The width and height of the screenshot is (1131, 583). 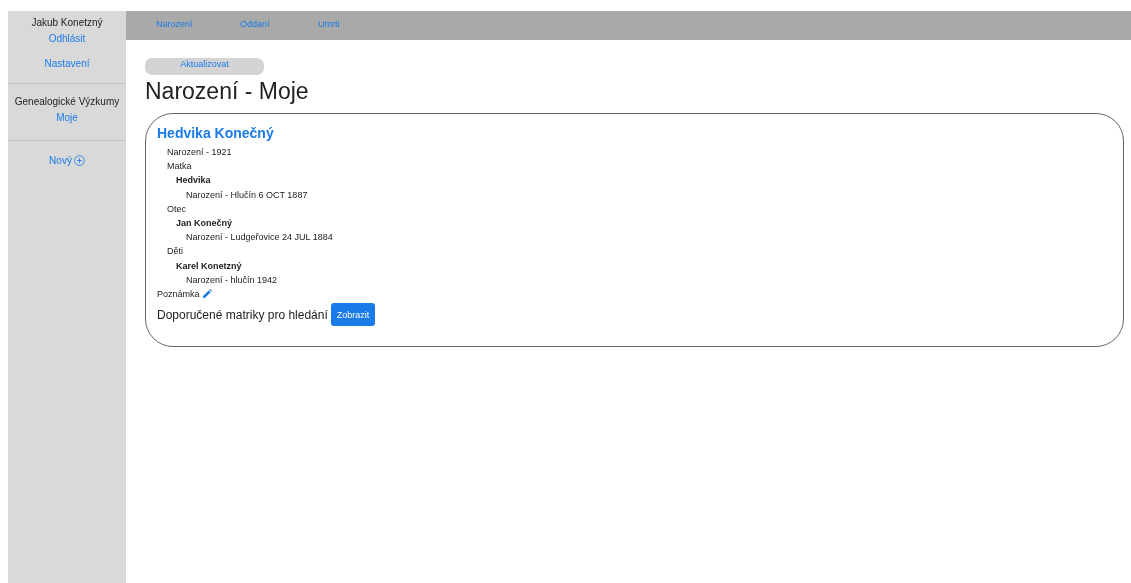 What do you see at coordinates (67, 63) in the screenshot?
I see `sidebar-link: Nastavení` at bounding box center [67, 63].